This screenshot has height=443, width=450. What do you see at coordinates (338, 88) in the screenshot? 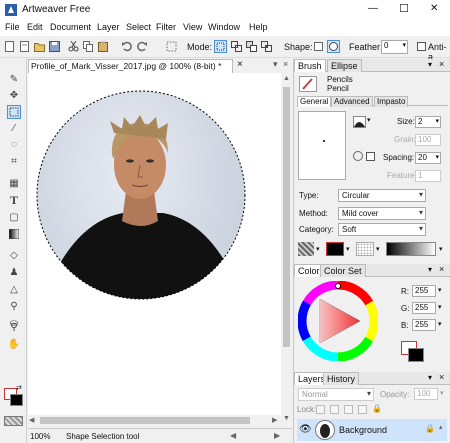
I see `brush-variant: Pencil` at bounding box center [338, 88].